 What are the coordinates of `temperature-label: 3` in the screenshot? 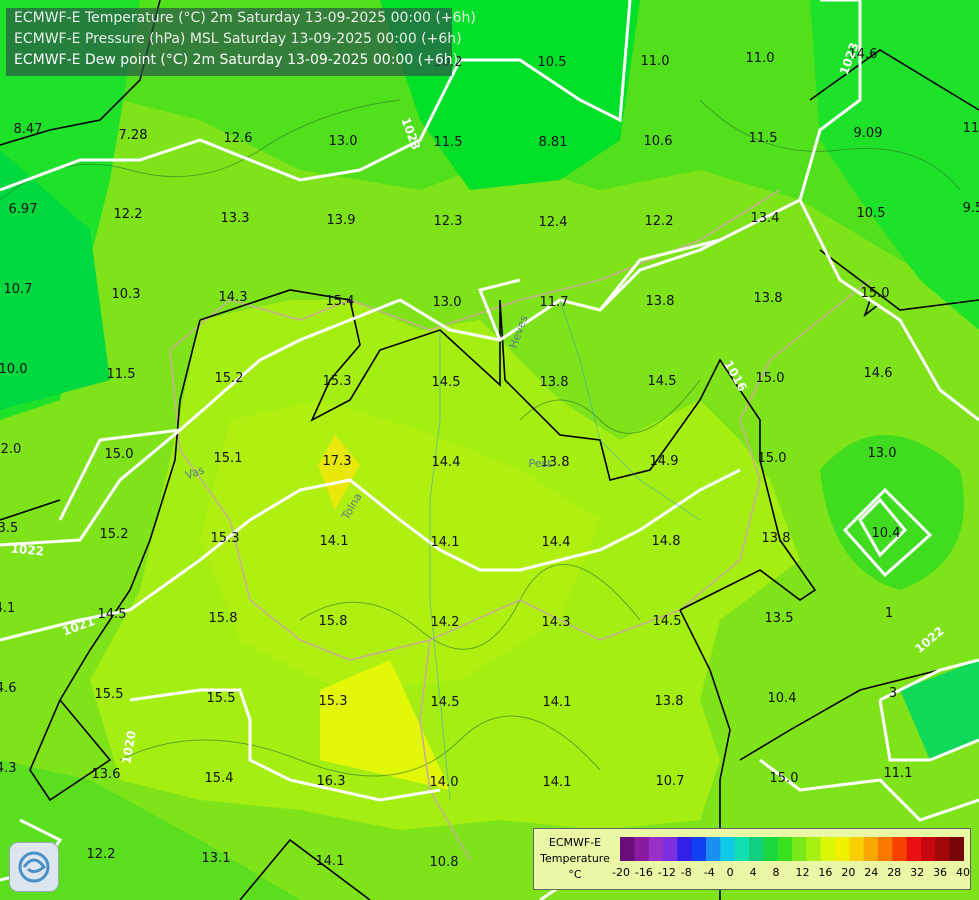 It's located at (893, 693).